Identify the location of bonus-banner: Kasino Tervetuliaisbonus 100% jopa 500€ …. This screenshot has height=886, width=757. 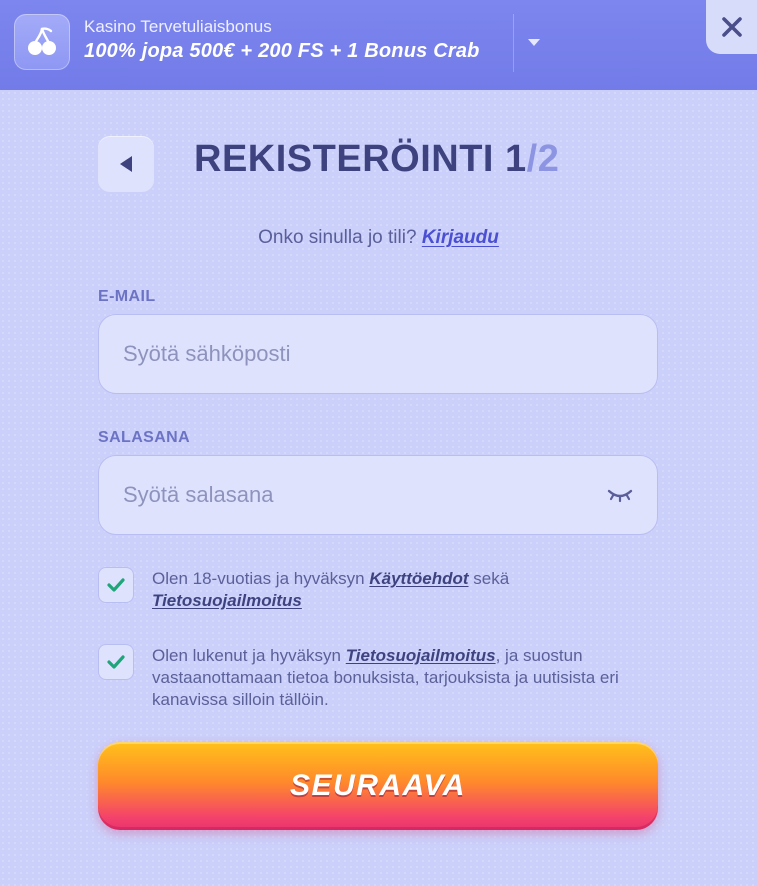
(378, 45).